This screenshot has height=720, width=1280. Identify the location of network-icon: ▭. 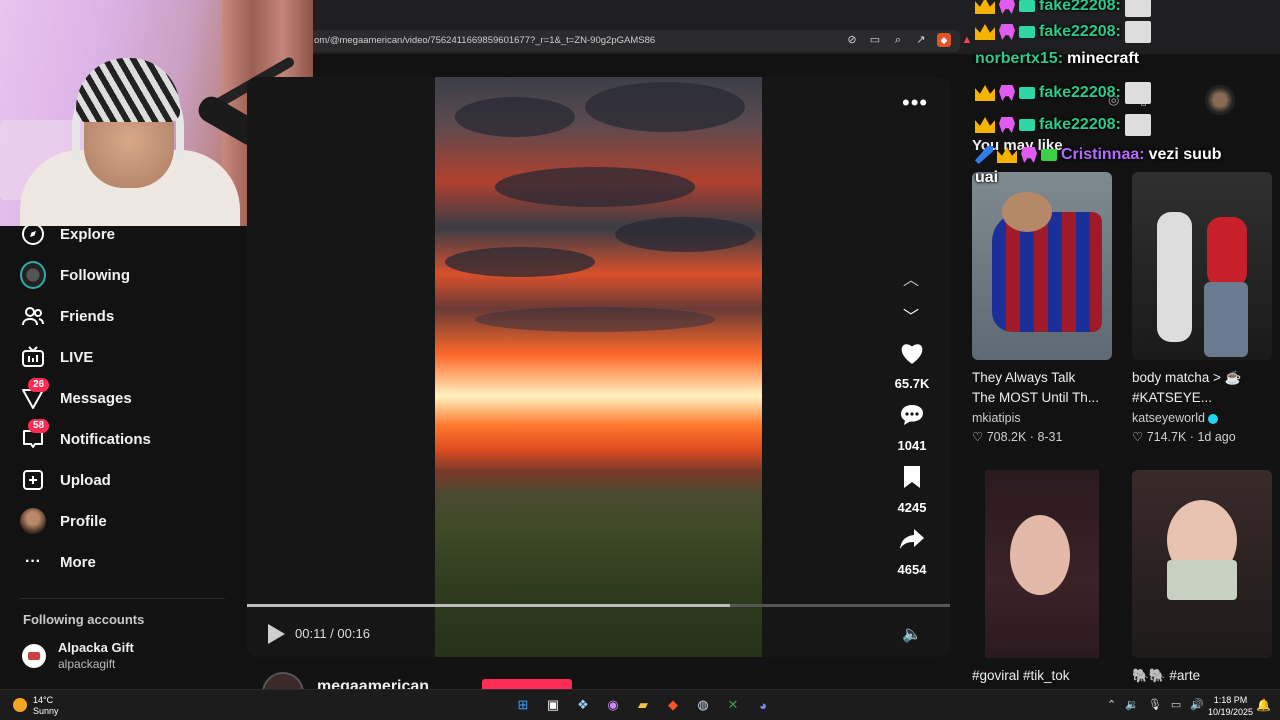
(1176, 704).